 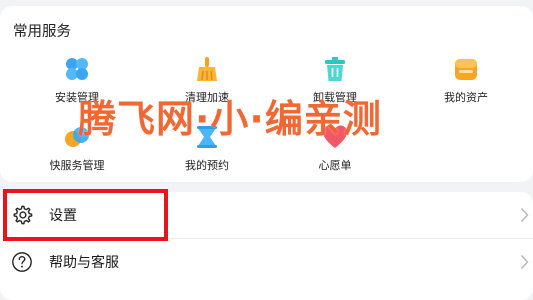 What do you see at coordinates (85, 215) in the screenshot?
I see `highlight-annotation` at bounding box center [85, 215].